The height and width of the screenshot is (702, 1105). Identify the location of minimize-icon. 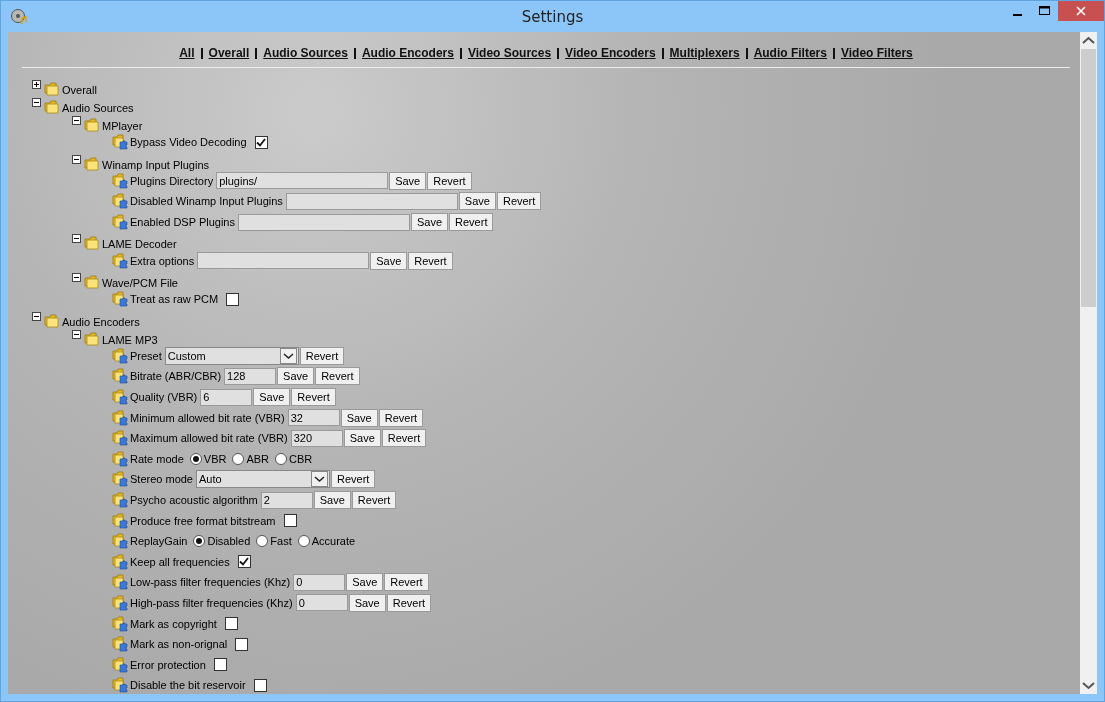
(1017, 15).